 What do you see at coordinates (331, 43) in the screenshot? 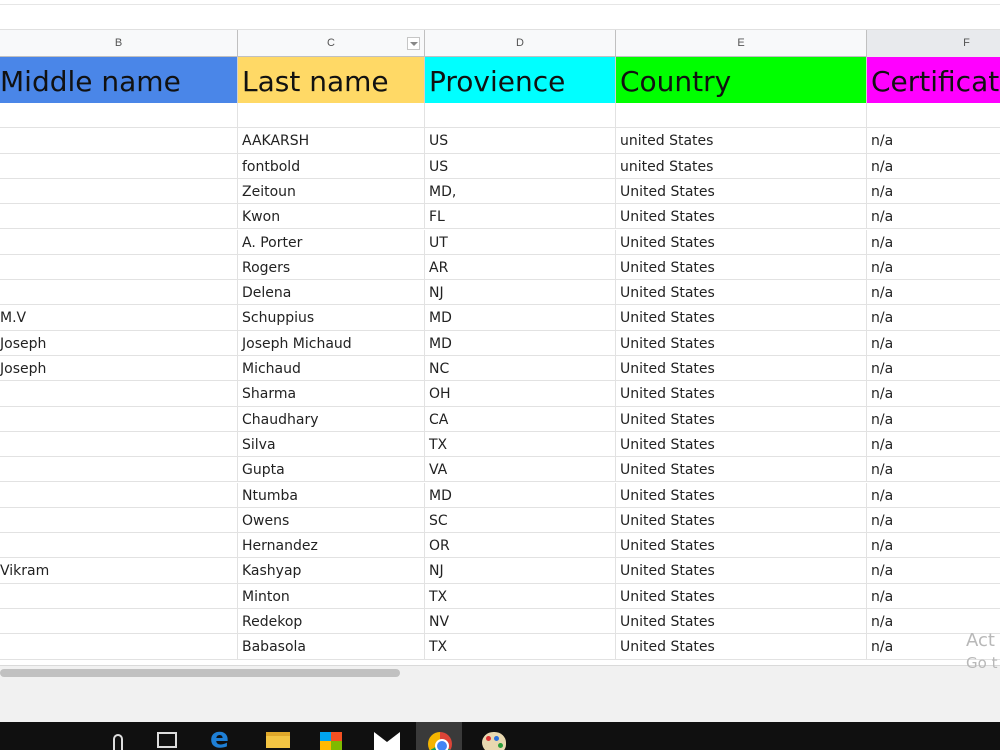
I see `column-header-c: C` at bounding box center [331, 43].